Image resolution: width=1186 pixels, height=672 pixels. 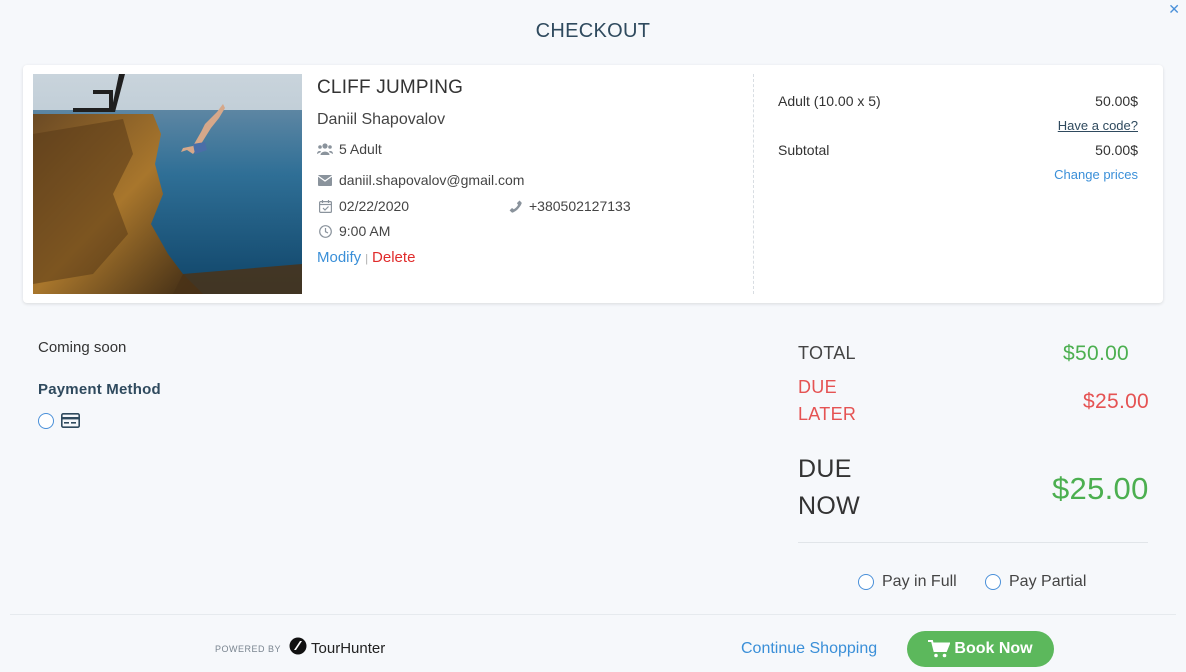 I want to click on email-row: daniil.shapovalov@gmail.com, so click(x=420, y=180).